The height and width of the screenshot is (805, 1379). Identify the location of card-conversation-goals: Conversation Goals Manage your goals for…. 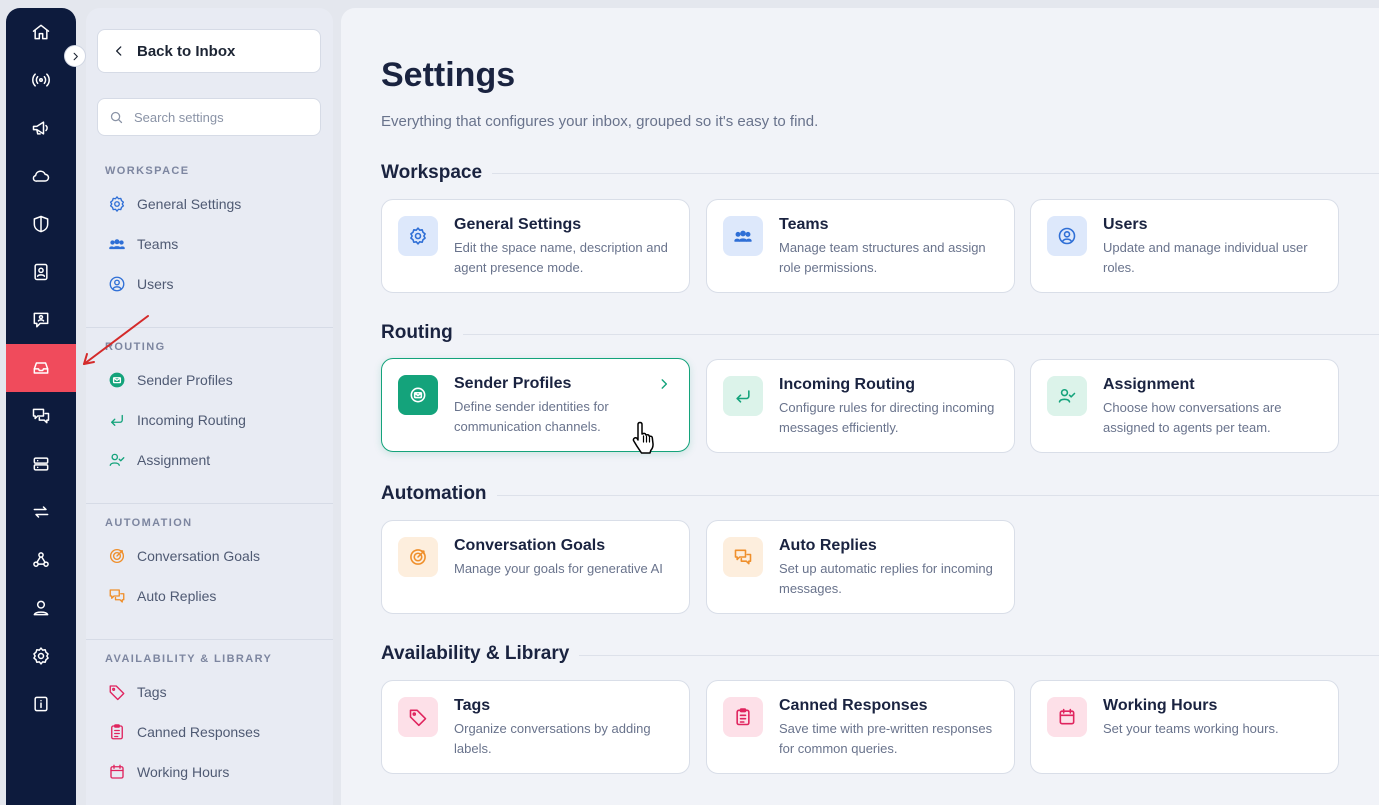
(535, 567).